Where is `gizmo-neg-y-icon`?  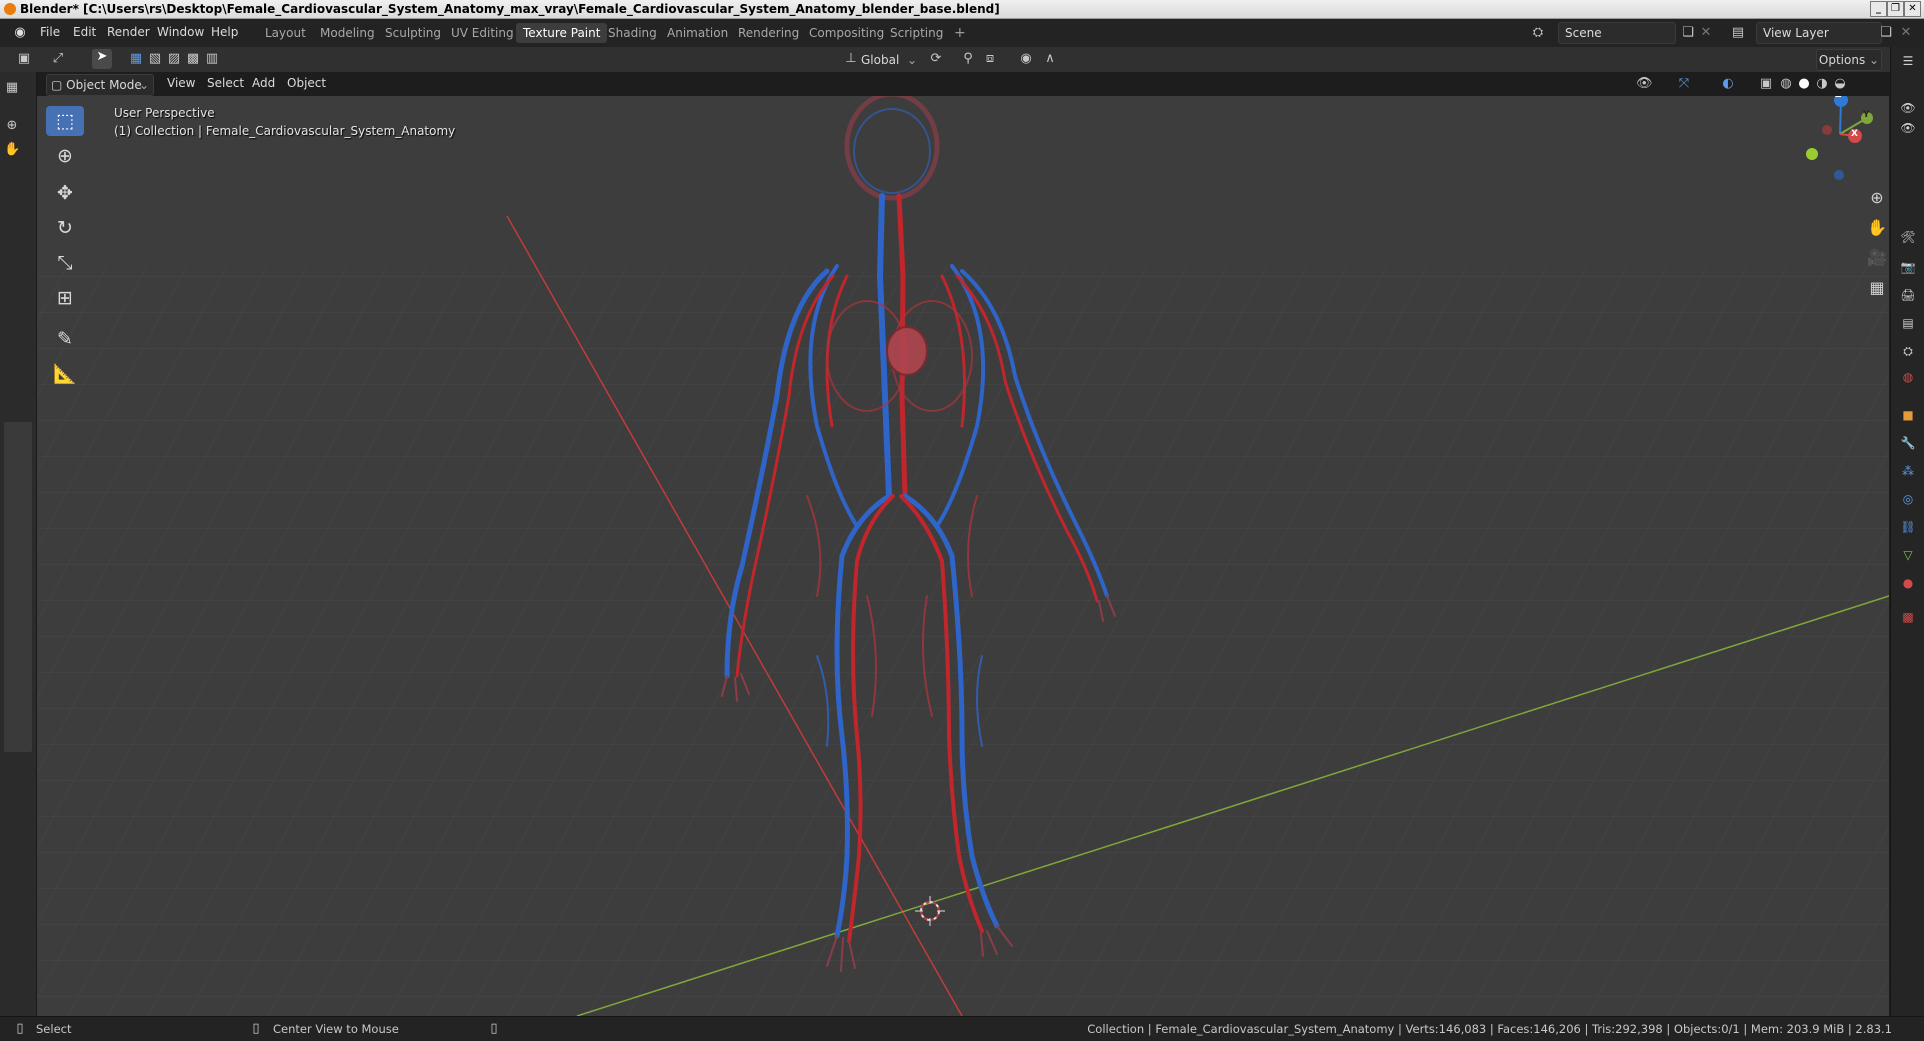
gizmo-neg-y-icon is located at coordinates (1812, 154).